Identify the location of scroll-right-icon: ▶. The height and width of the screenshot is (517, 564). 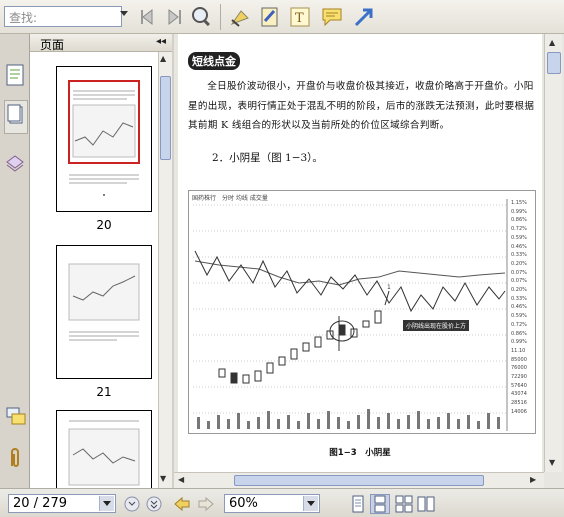
(533, 479).